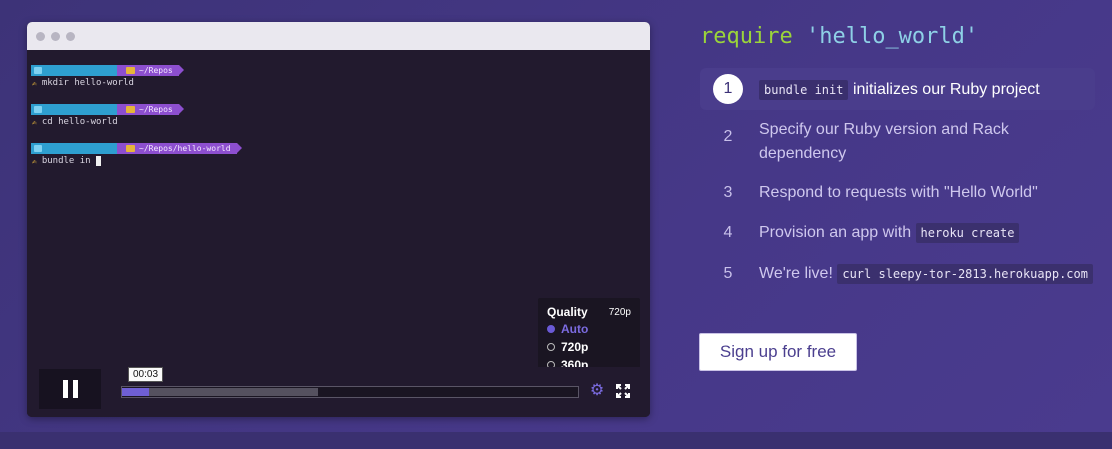 The image size is (1112, 449). I want to click on step-label: We're live!, so click(796, 273).